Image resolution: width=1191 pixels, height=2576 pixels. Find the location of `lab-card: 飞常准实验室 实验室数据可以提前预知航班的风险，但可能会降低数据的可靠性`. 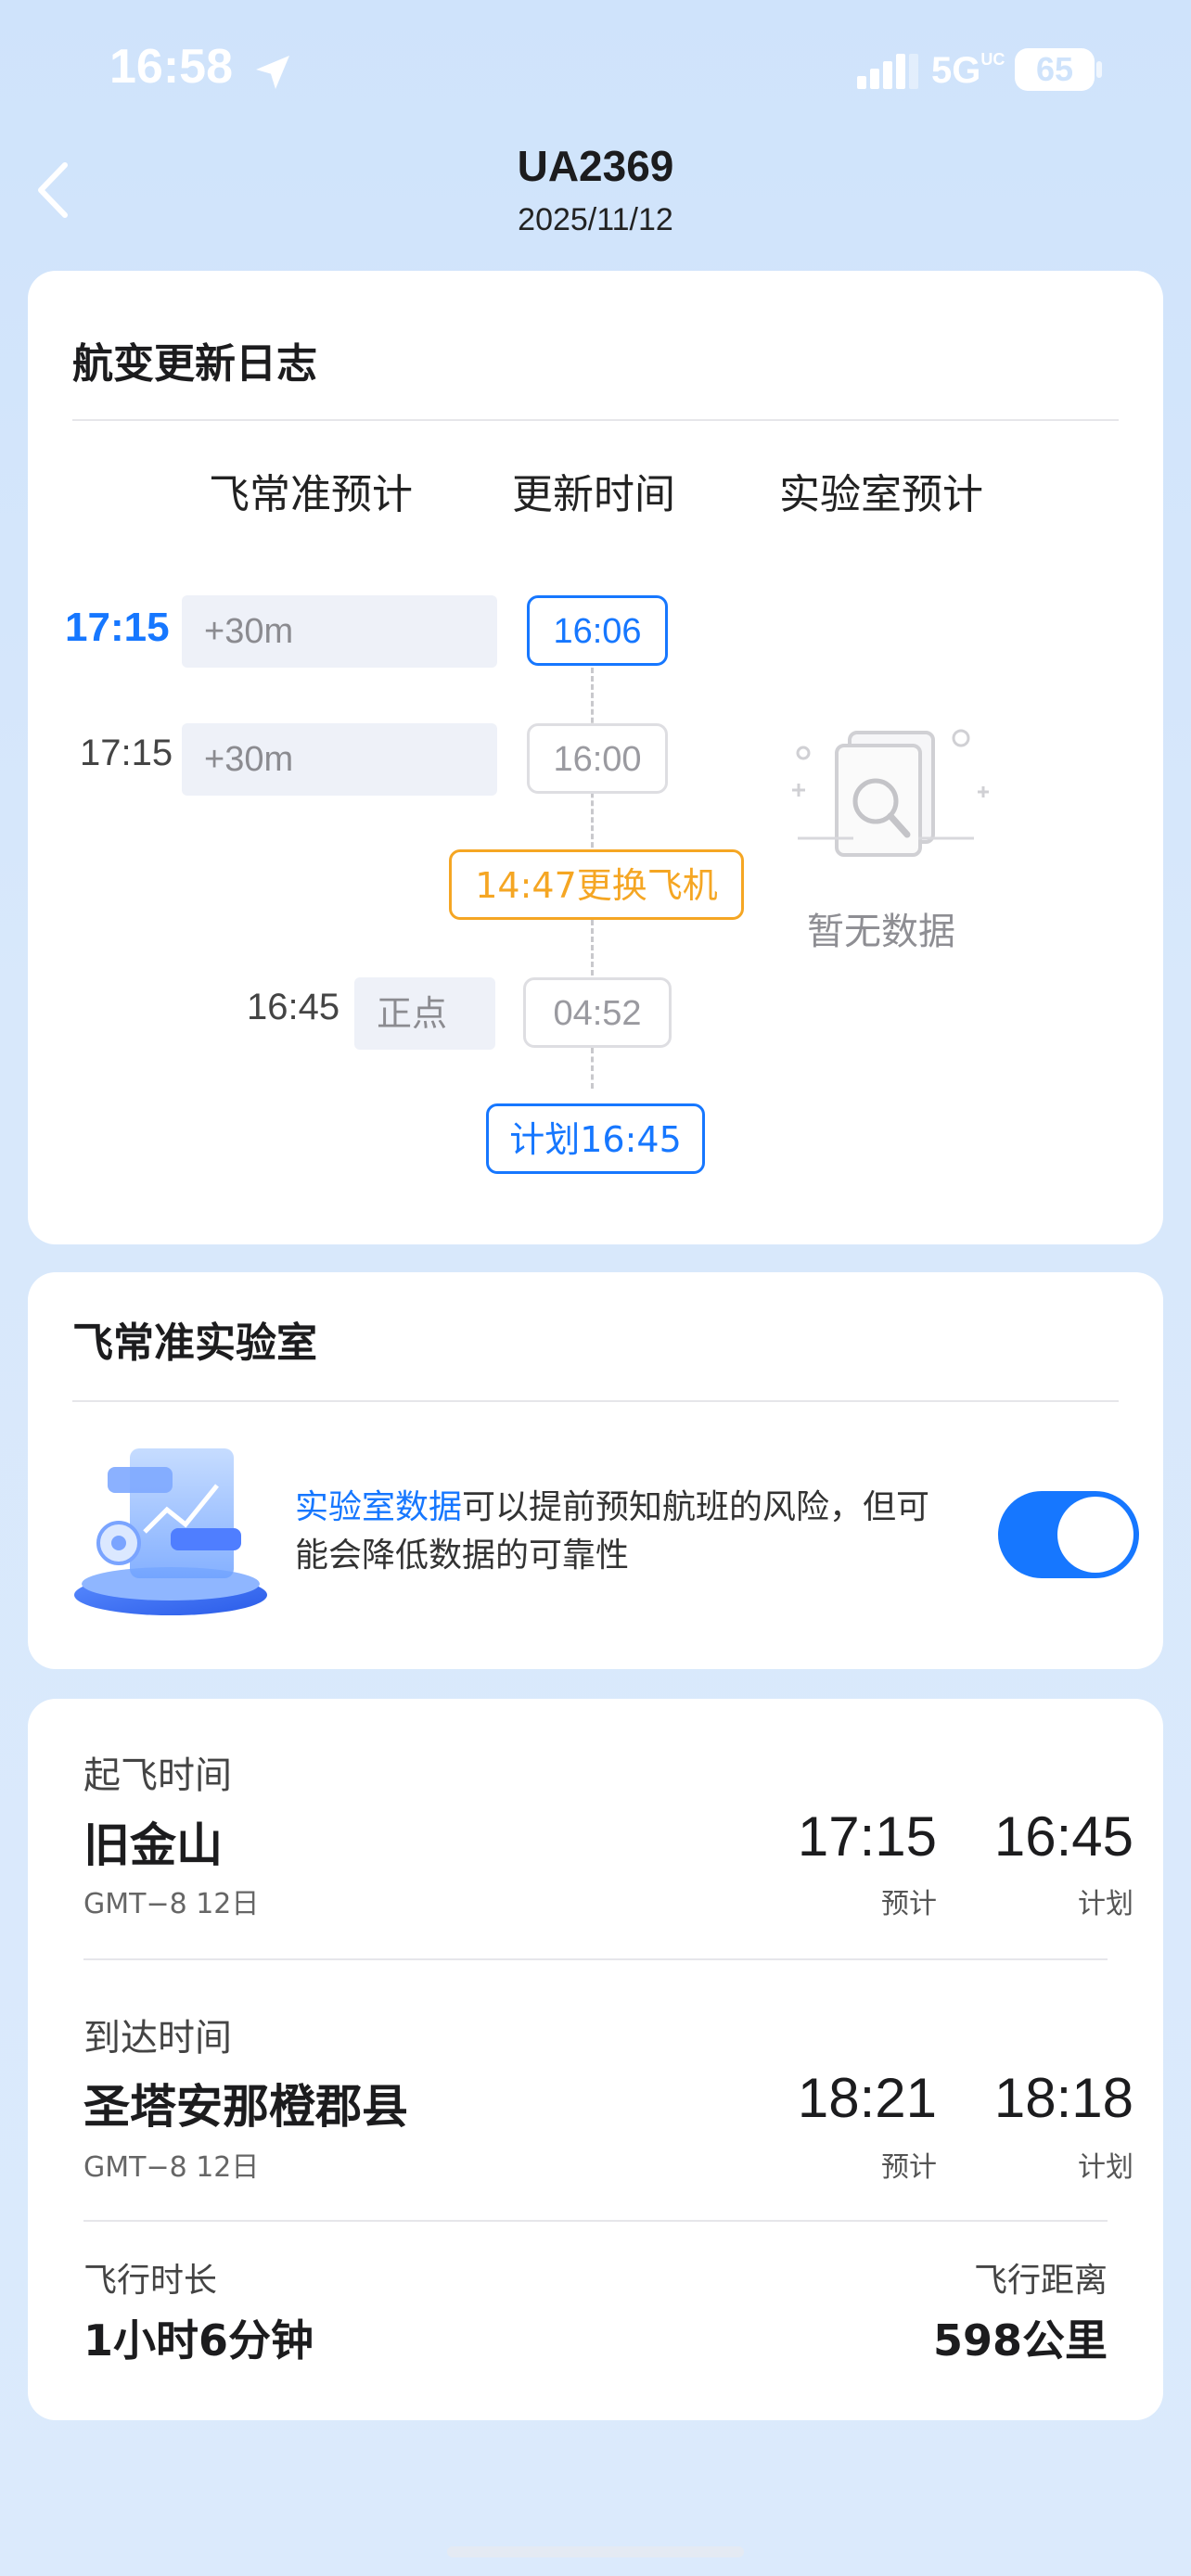

lab-card: 飞常准实验室 实验室数据可以提前预知航班的风险，但可能会降低数据的可靠性 is located at coordinates (595, 1471).